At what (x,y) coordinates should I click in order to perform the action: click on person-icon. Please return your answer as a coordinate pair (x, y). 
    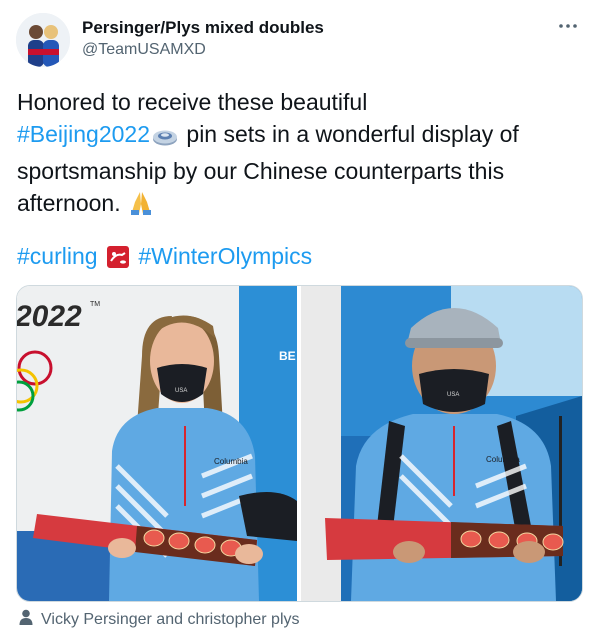
    Looking at the image, I should click on (26, 619).